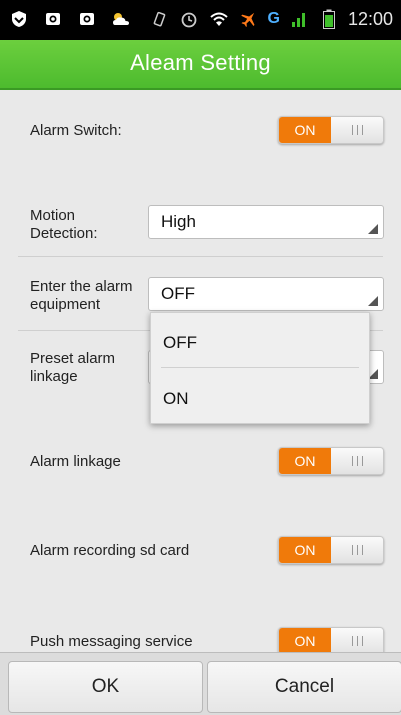 This screenshot has width=401, height=715. I want to click on push-messaging-toggle: ON, so click(331, 641).